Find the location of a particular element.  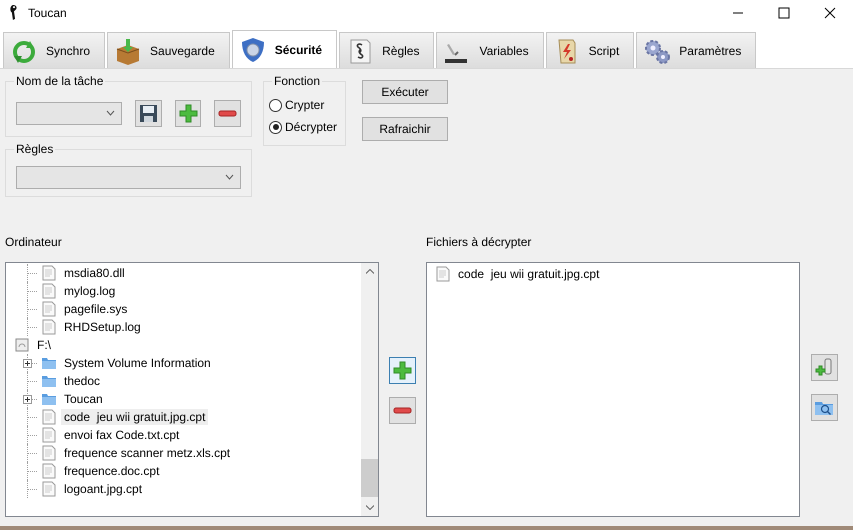

tab: Sécurité is located at coordinates (285, 49).